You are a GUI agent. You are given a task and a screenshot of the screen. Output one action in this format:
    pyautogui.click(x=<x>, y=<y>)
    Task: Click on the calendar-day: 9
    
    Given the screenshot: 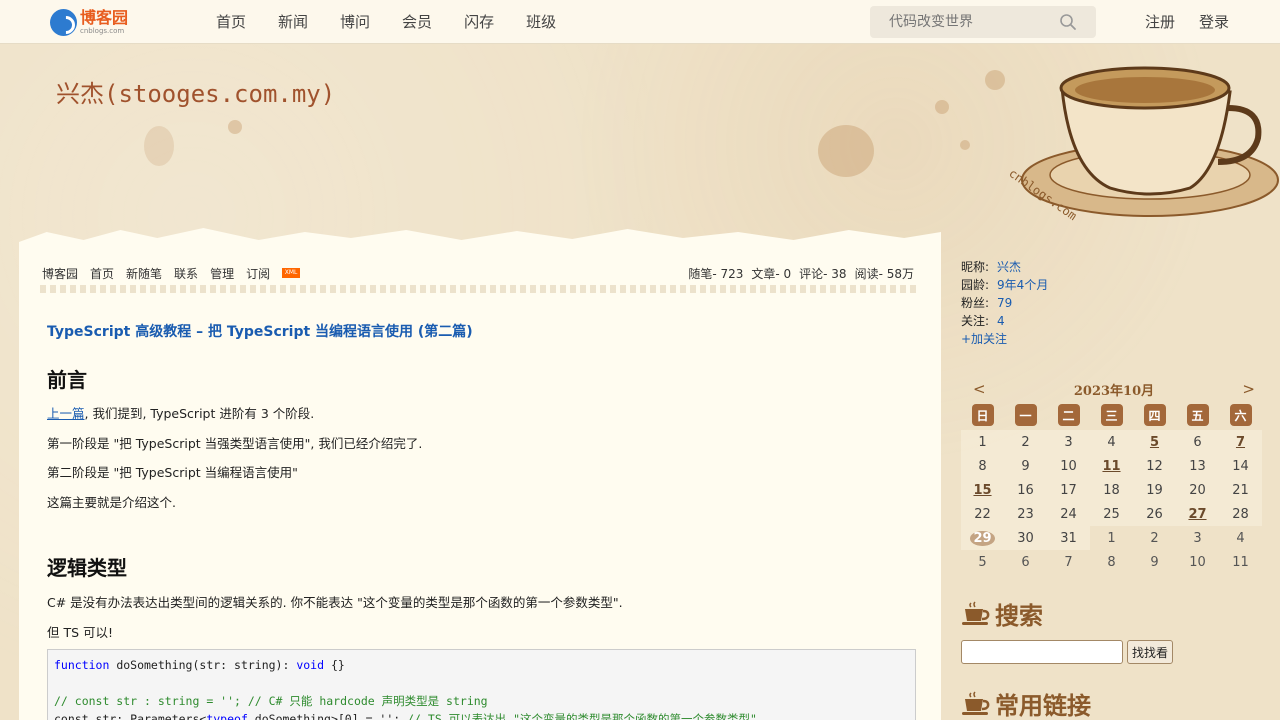 What is the action you would take?
    pyautogui.click(x=1025, y=466)
    